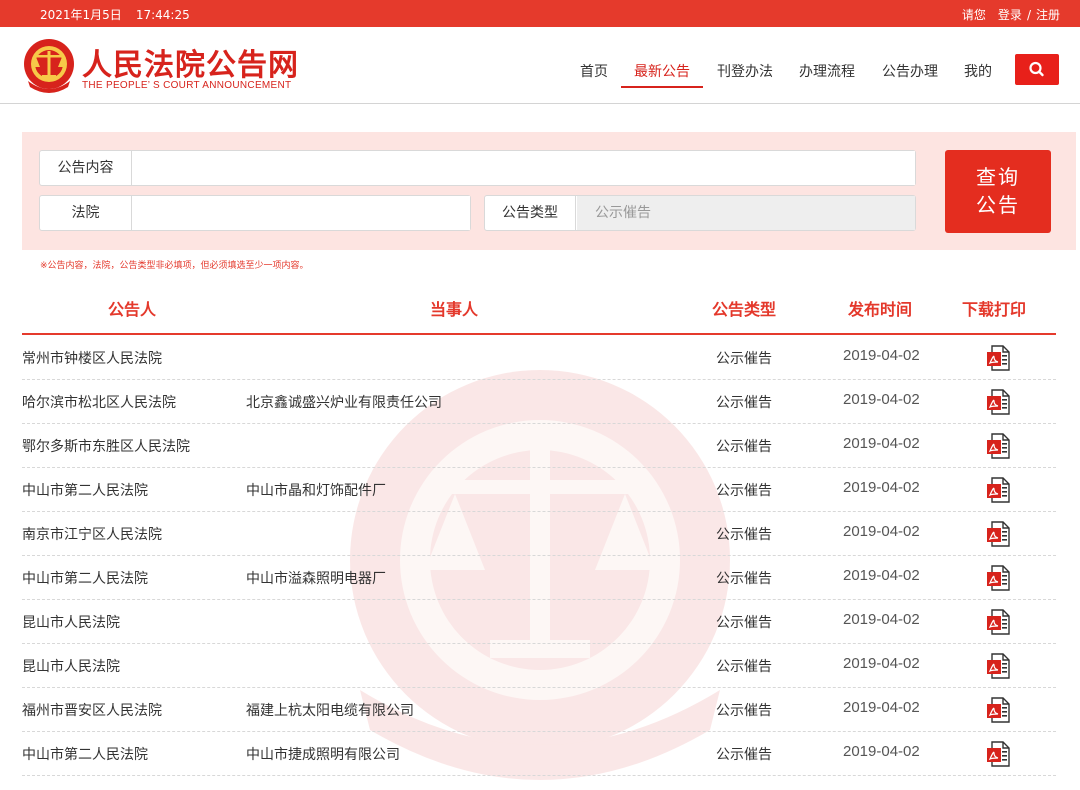  What do you see at coordinates (316, 490) in the screenshot?
I see `row-party: 中山市晶和灯饰配件厂` at bounding box center [316, 490].